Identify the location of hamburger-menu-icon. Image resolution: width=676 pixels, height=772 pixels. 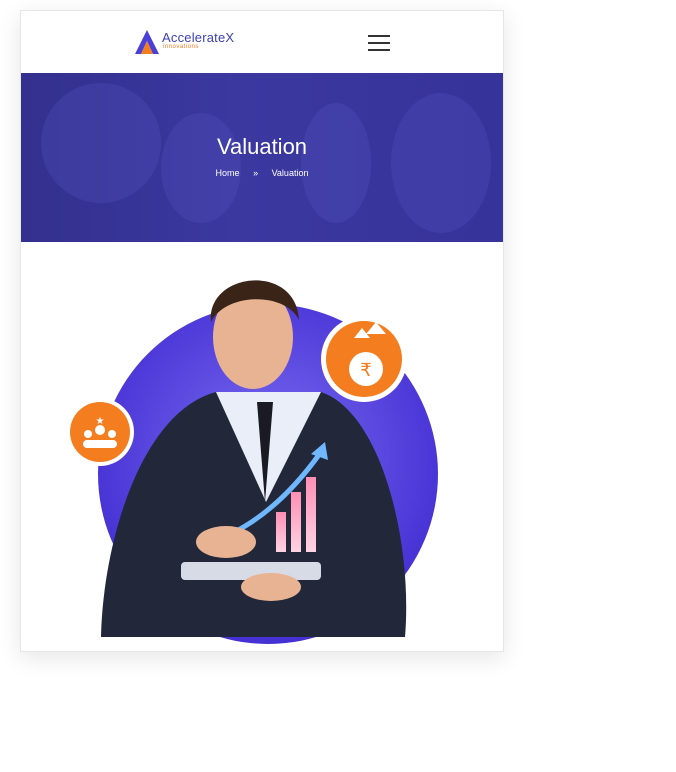
(380, 42).